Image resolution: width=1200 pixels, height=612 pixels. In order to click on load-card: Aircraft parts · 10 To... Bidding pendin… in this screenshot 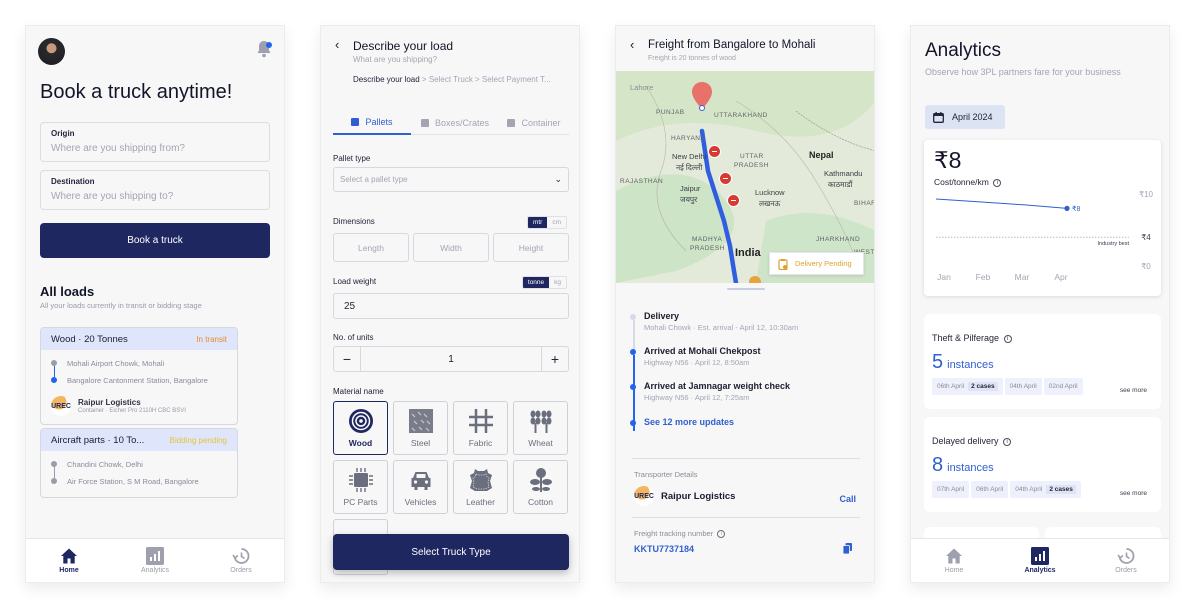, I will do `click(139, 463)`.